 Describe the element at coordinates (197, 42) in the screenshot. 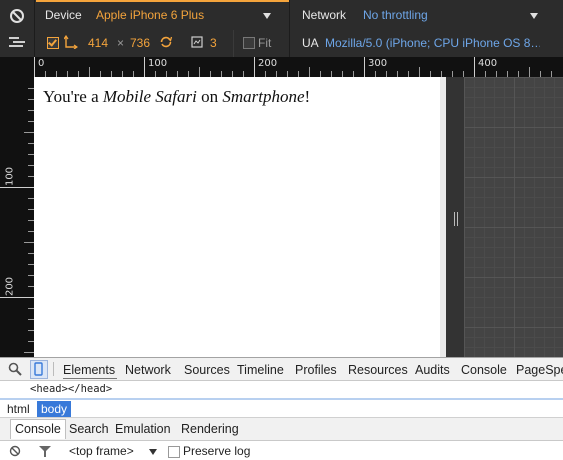

I see `device-pixel-ratio-icon` at that location.